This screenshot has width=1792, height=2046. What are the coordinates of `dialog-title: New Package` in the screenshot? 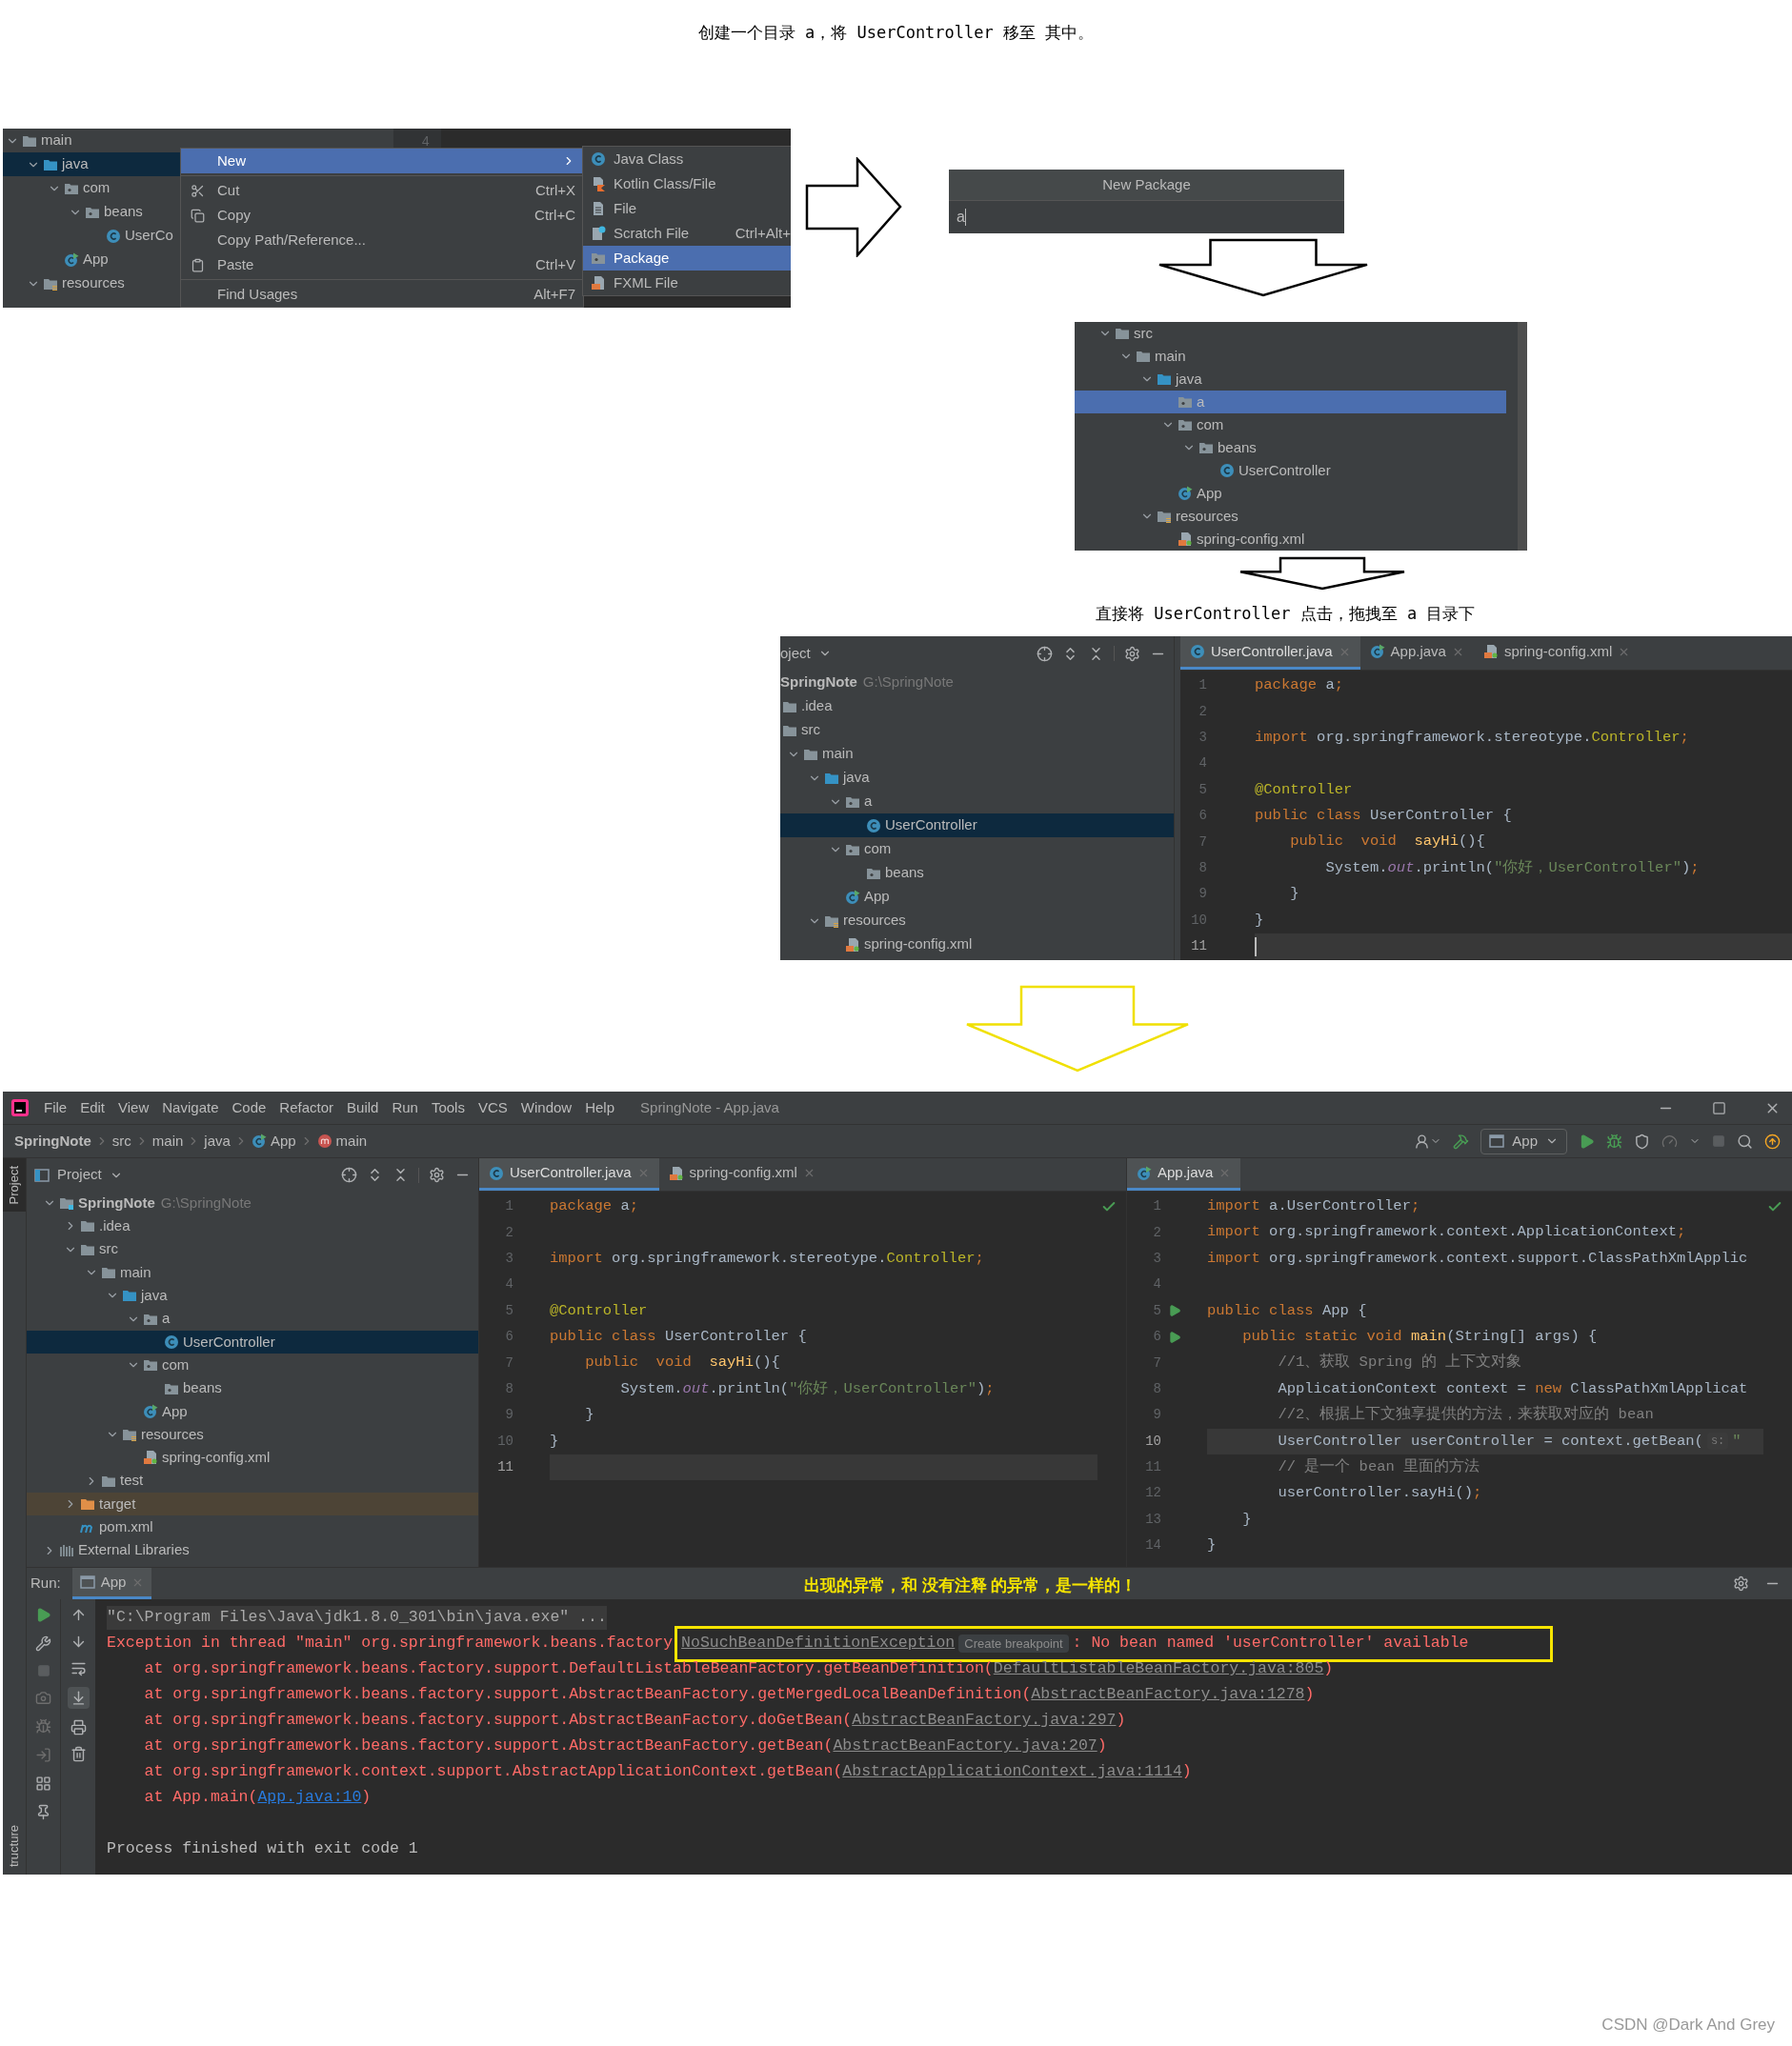 It's located at (1146, 185).